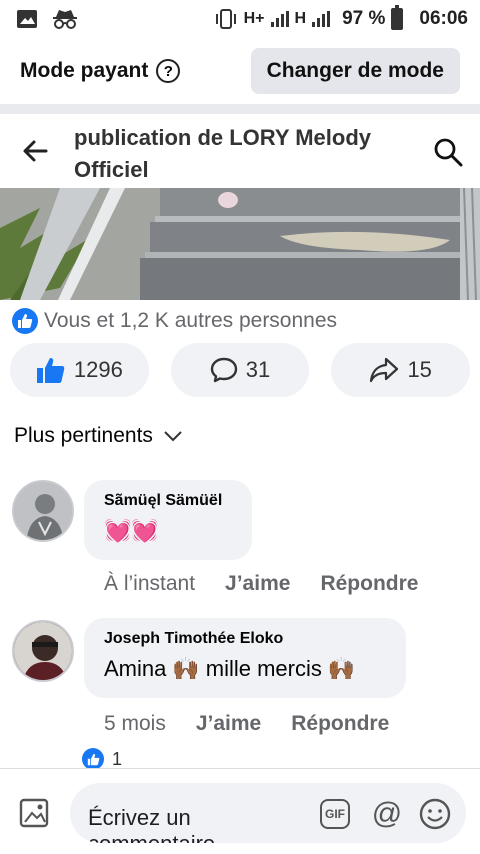 The height and width of the screenshot is (854, 480). I want to click on share-count: 15, so click(419, 369).